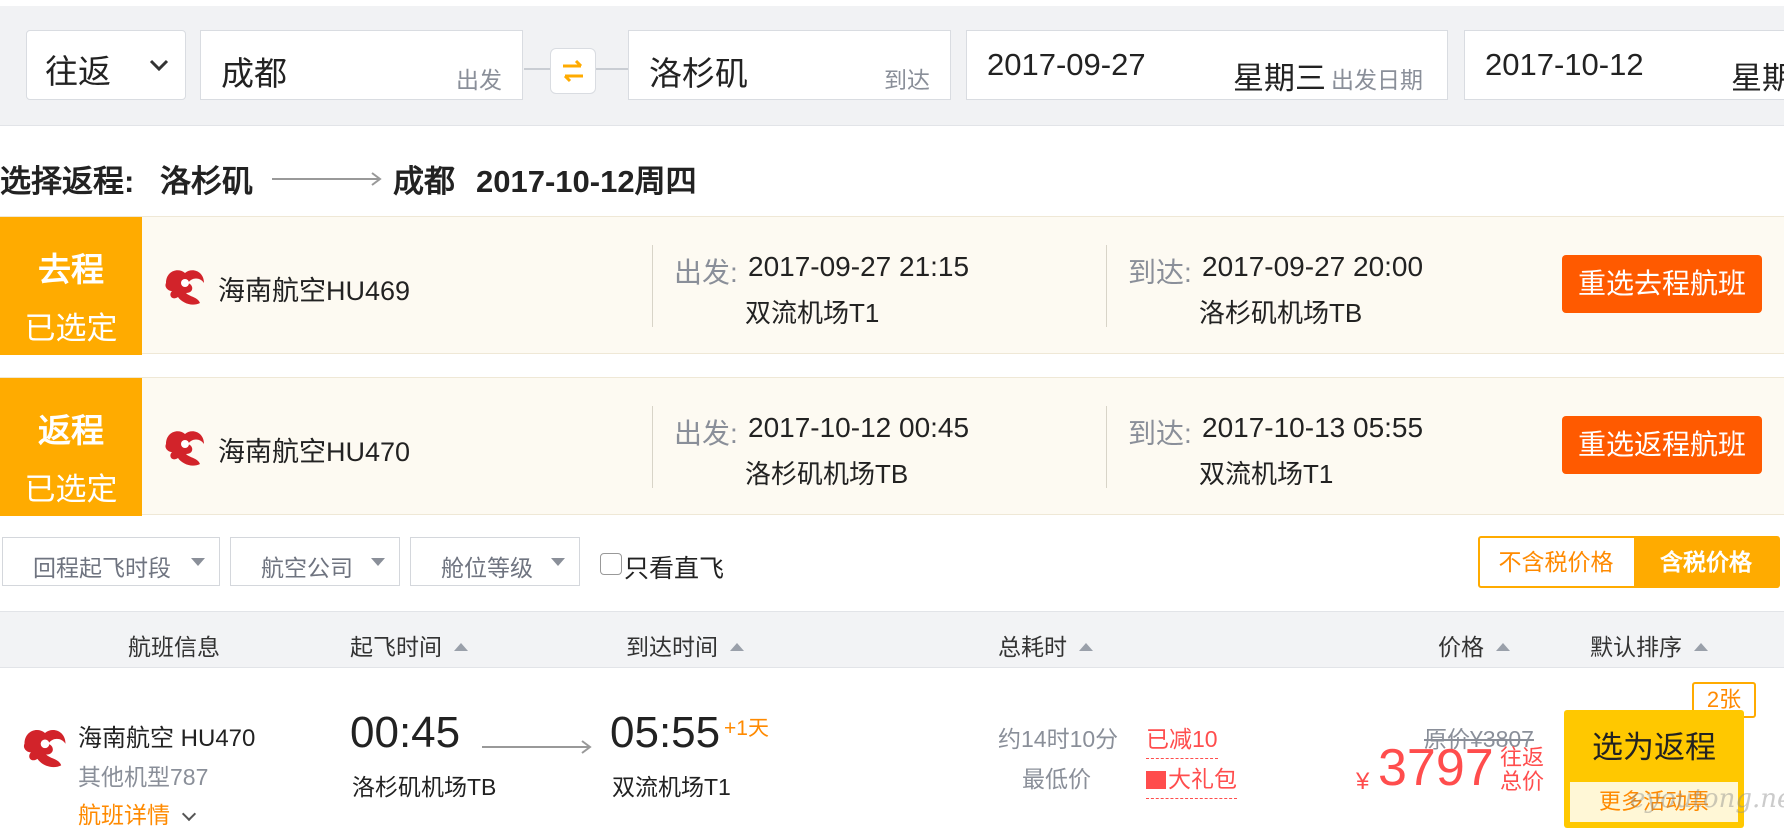  Describe the element at coordinates (1436, 768) in the screenshot. I see `price-value: 3797` at that location.